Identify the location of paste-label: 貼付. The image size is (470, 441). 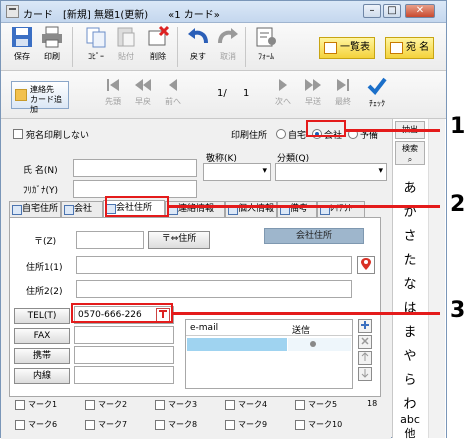
(126, 56).